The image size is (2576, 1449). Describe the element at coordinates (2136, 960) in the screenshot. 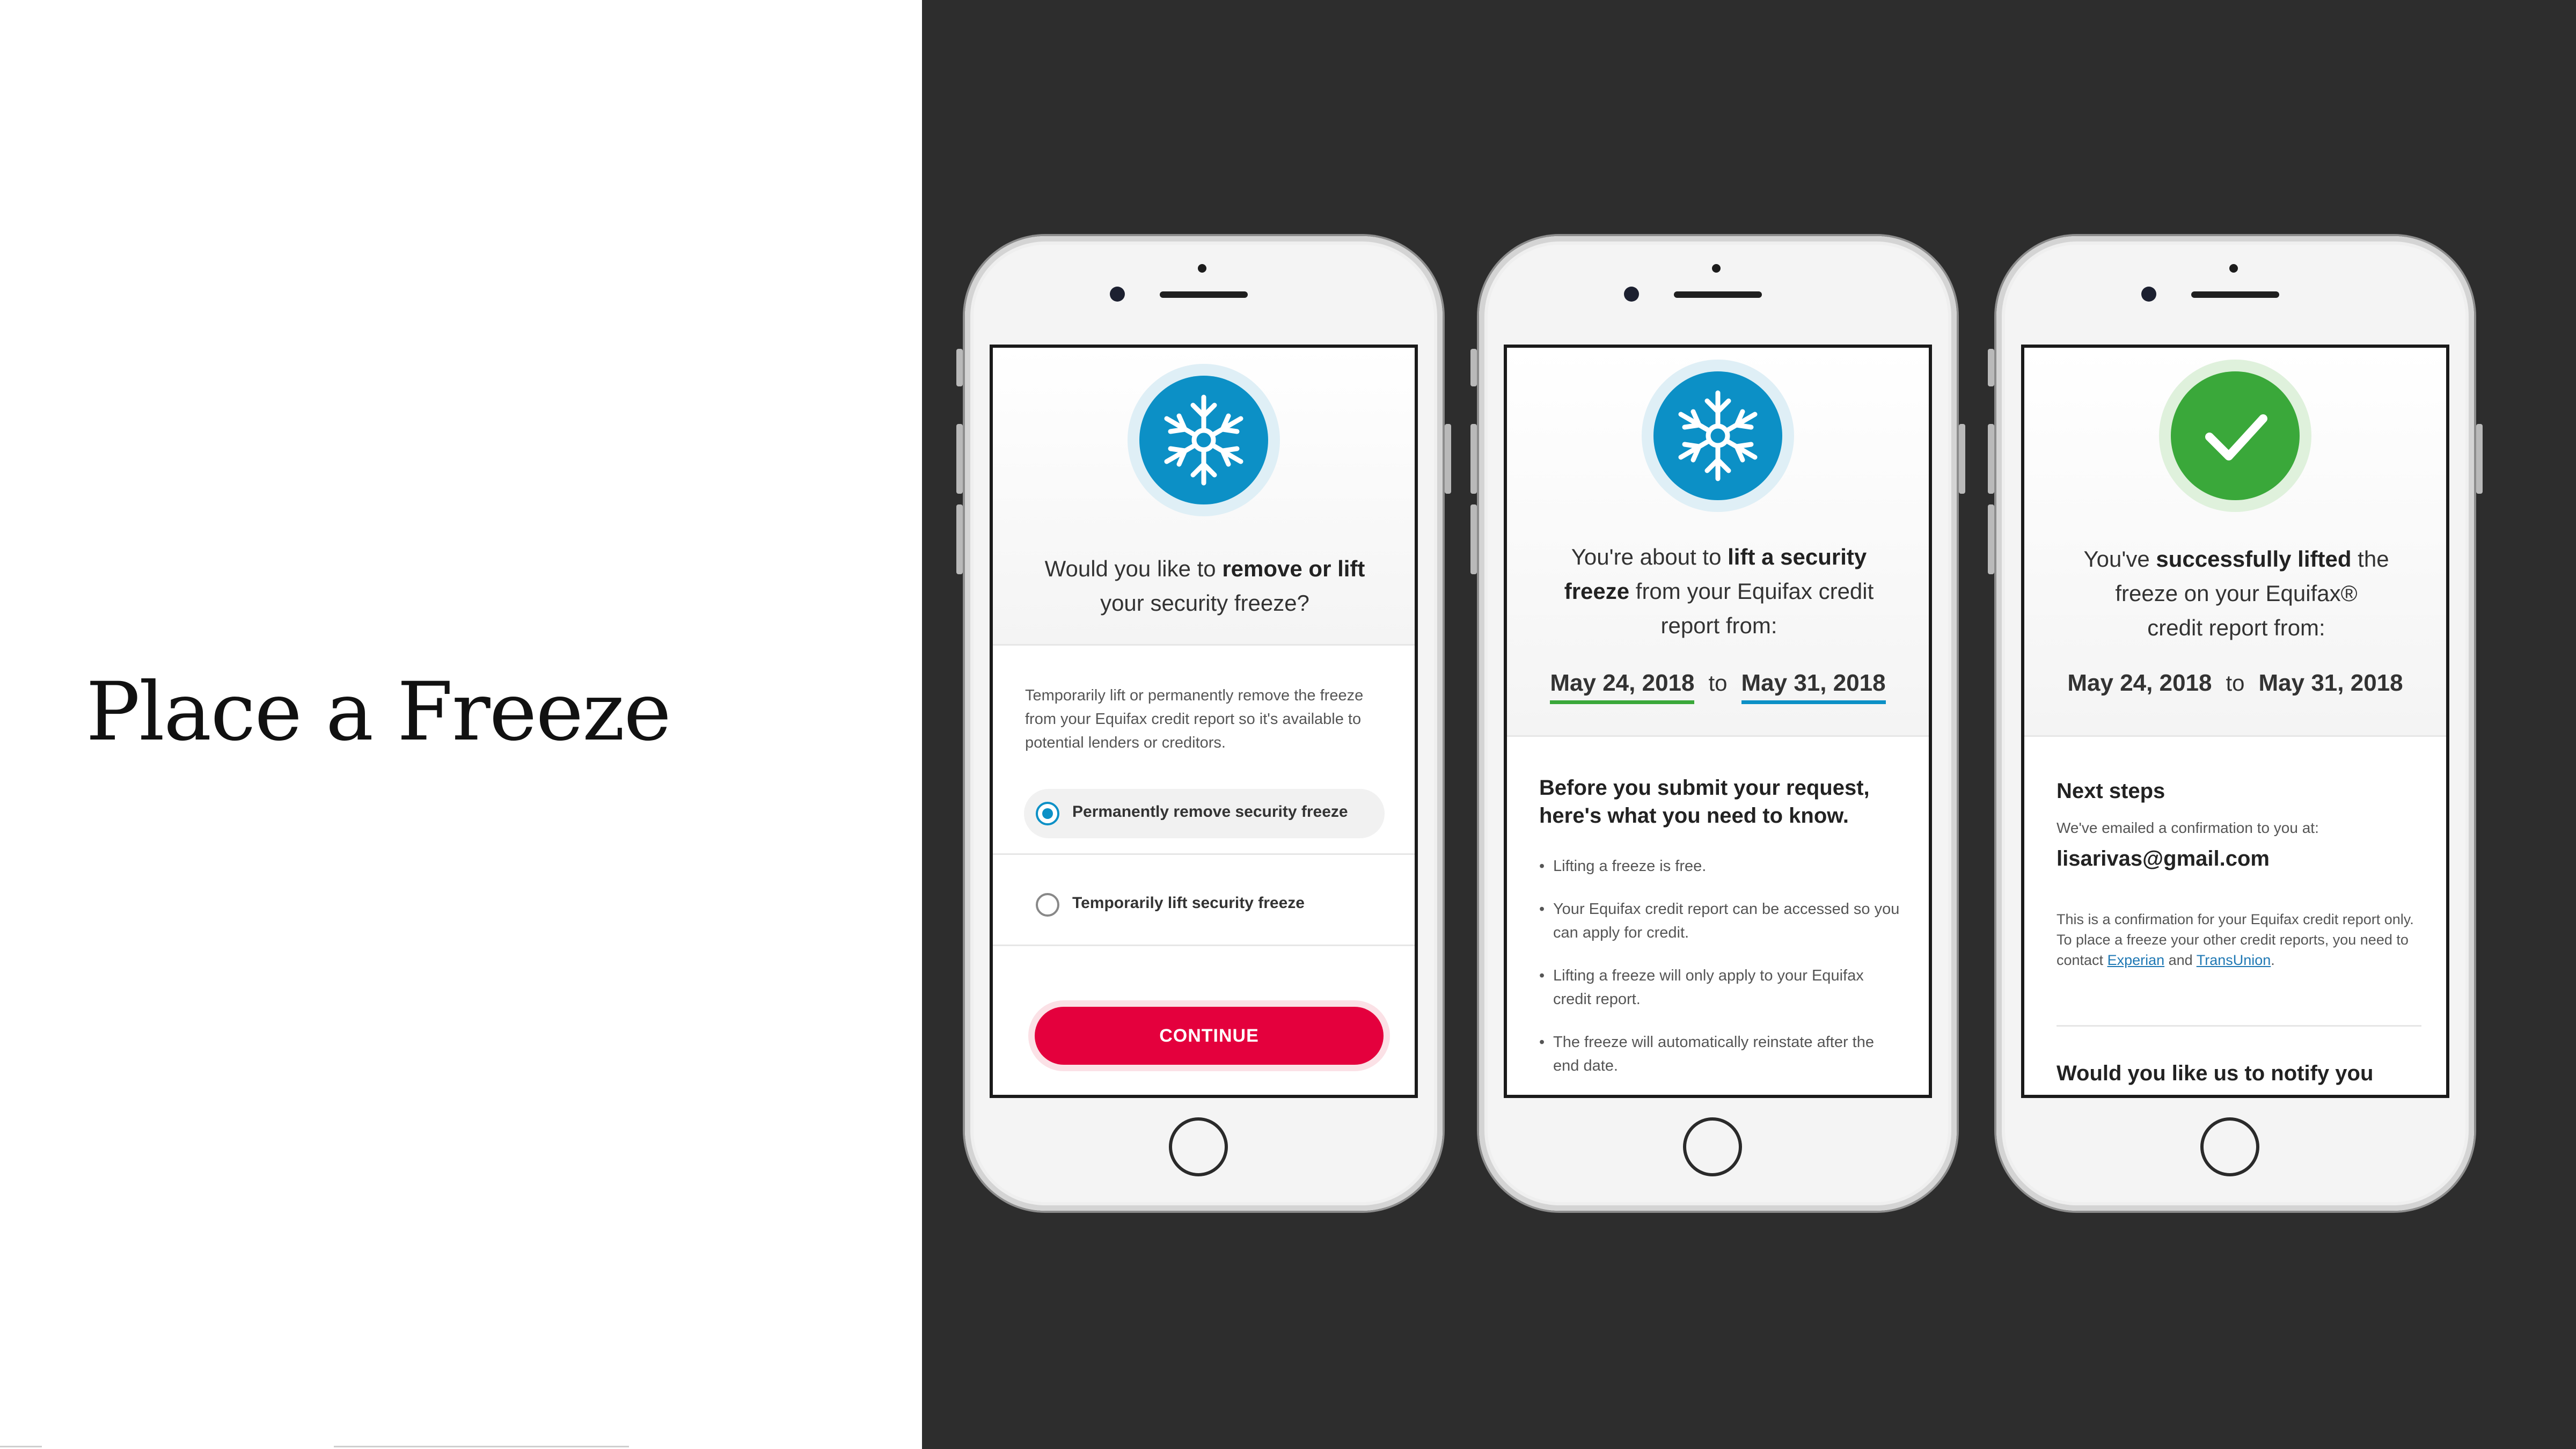

I see `experian-link: Experian` at that location.